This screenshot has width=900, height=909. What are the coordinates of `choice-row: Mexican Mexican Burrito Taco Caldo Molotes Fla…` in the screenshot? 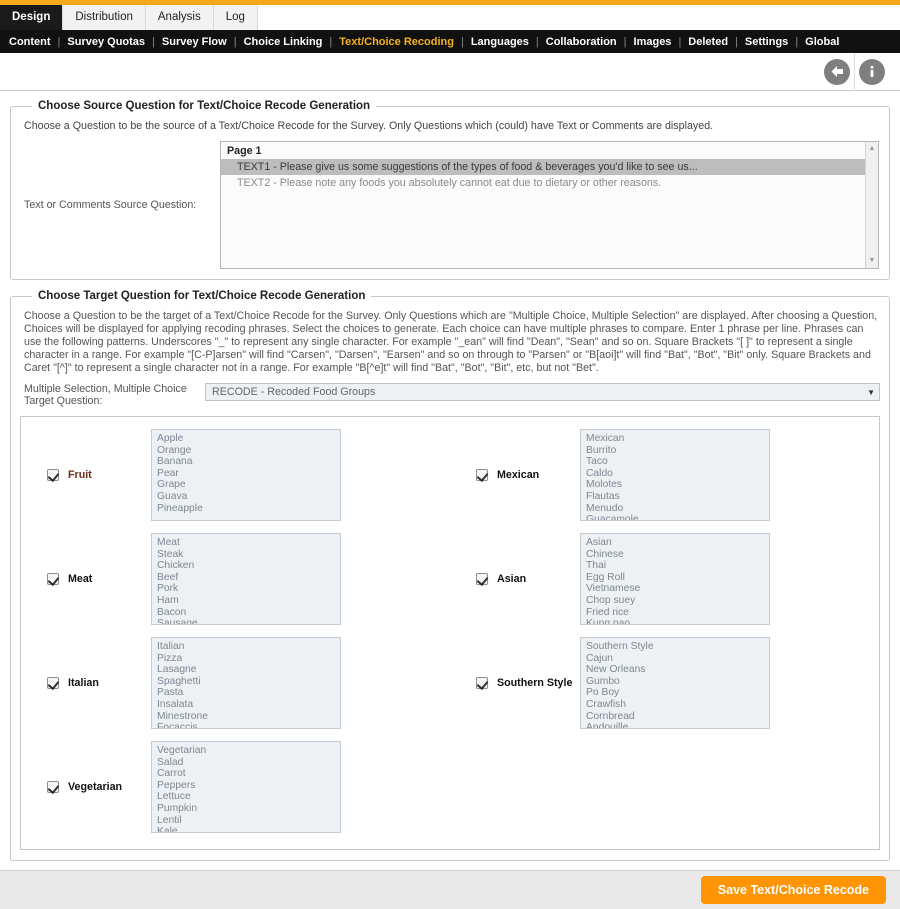 It's located at (664, 475).